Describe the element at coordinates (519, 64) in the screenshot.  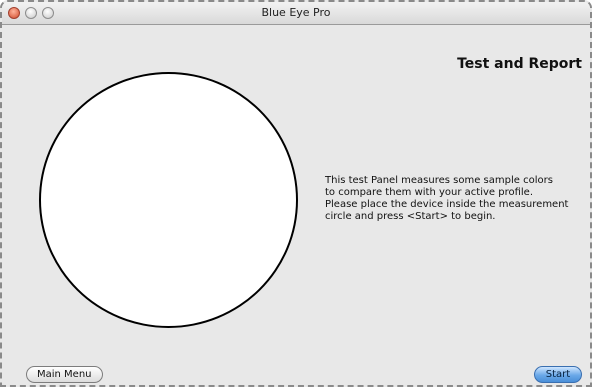
I see `panel-heading: Test and Report` at that location.